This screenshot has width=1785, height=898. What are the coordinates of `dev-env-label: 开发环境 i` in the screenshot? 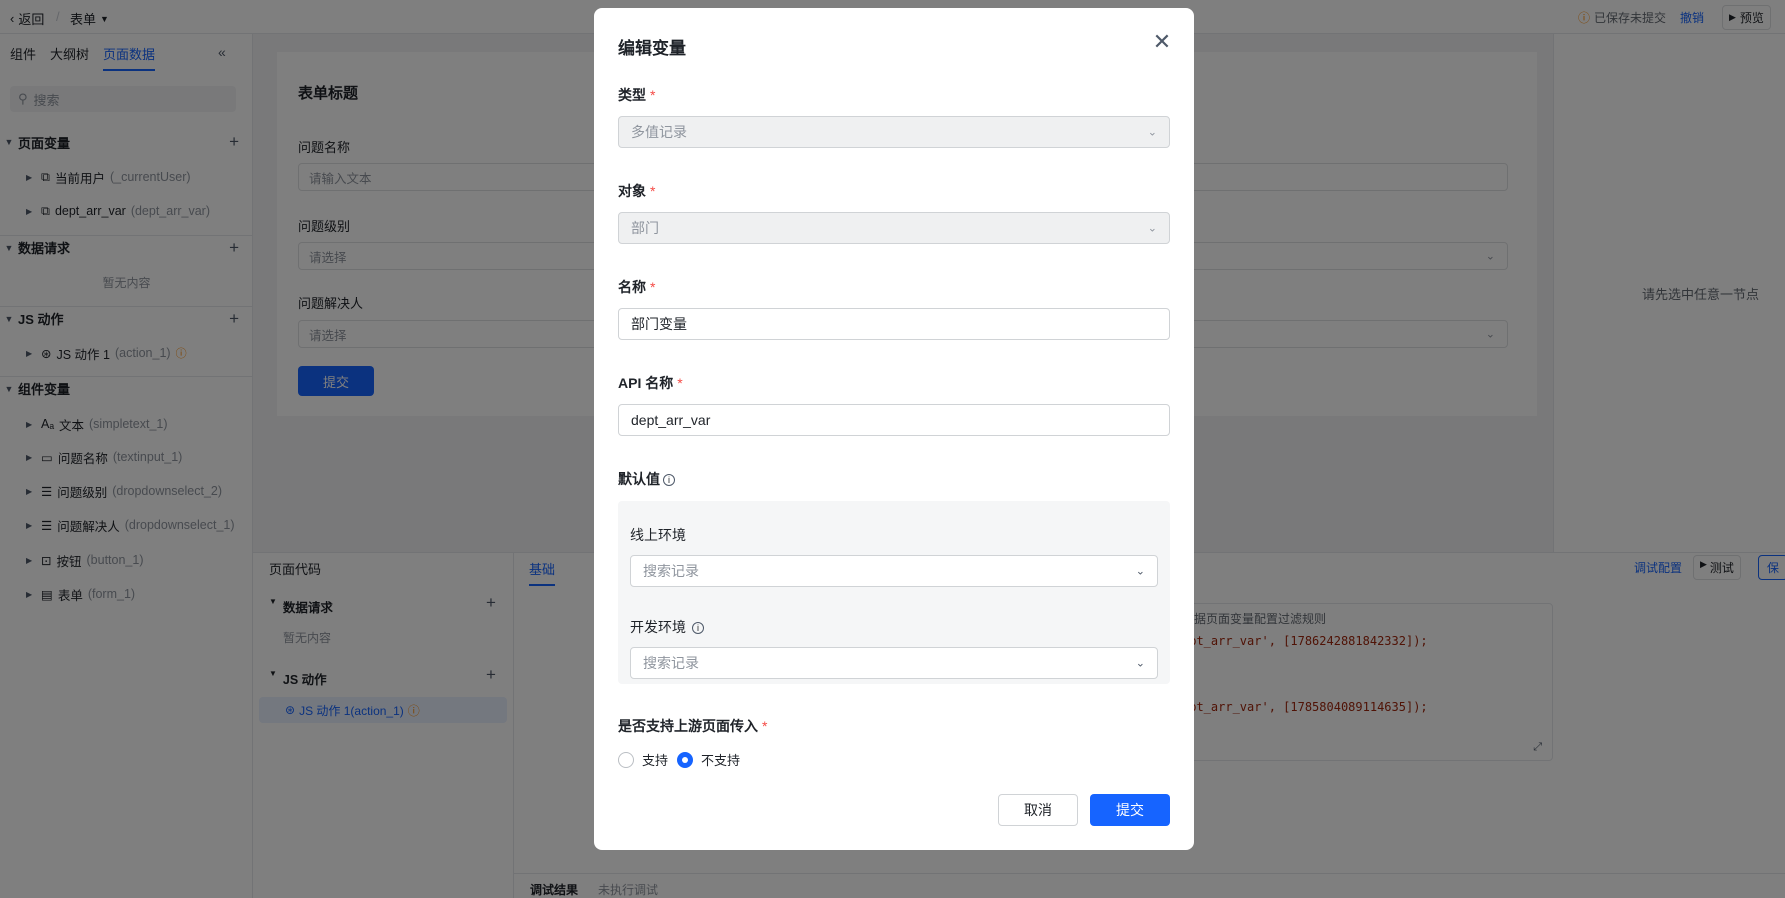 It's located at (667, 627).